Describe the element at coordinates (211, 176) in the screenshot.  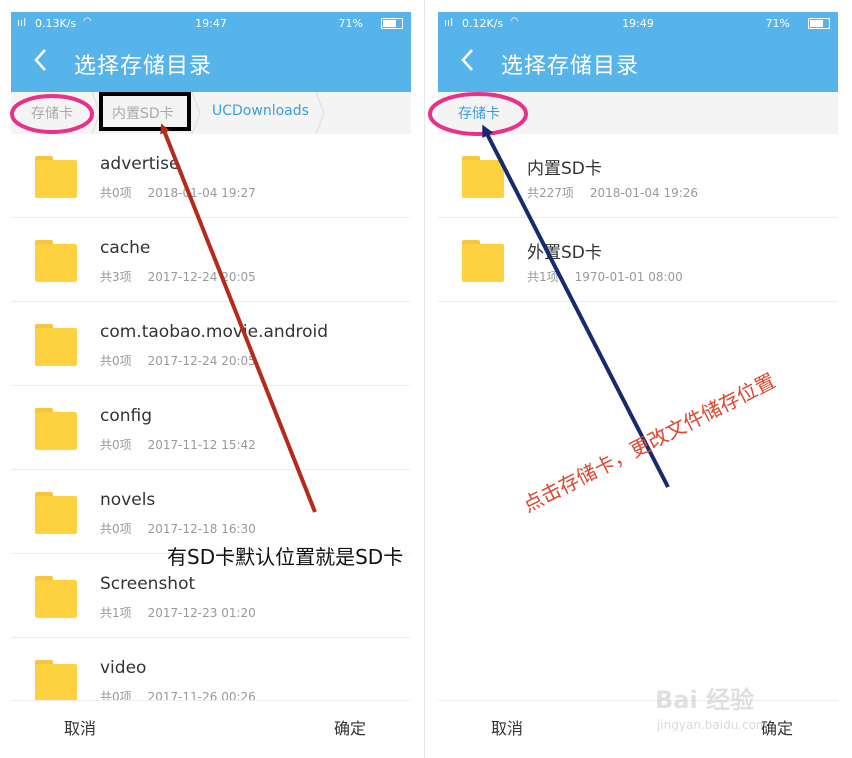
I see `list-item: advertise 共0项 2018-01-04 19:27` at that location.